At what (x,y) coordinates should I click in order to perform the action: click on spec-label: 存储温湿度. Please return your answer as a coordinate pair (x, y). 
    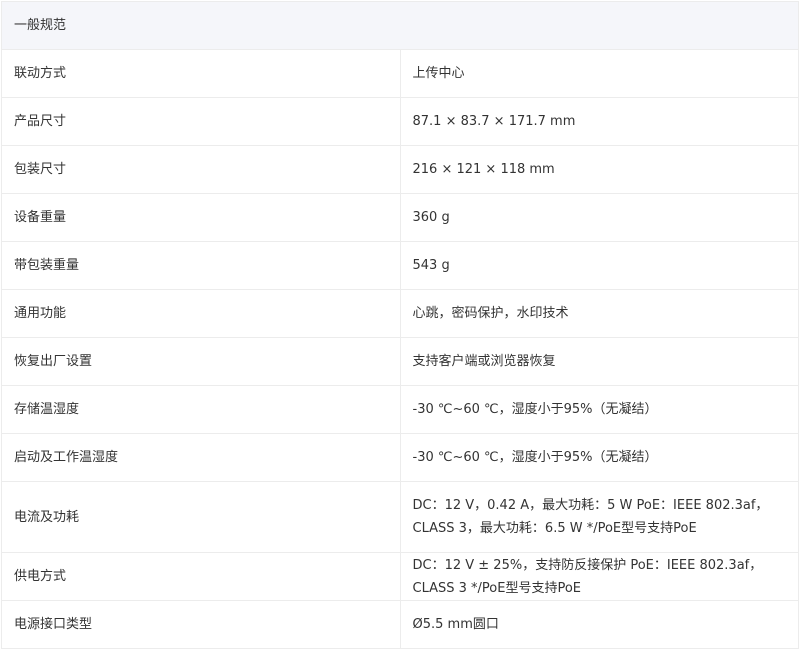
    Looking at the image, I should click on (201, 409).